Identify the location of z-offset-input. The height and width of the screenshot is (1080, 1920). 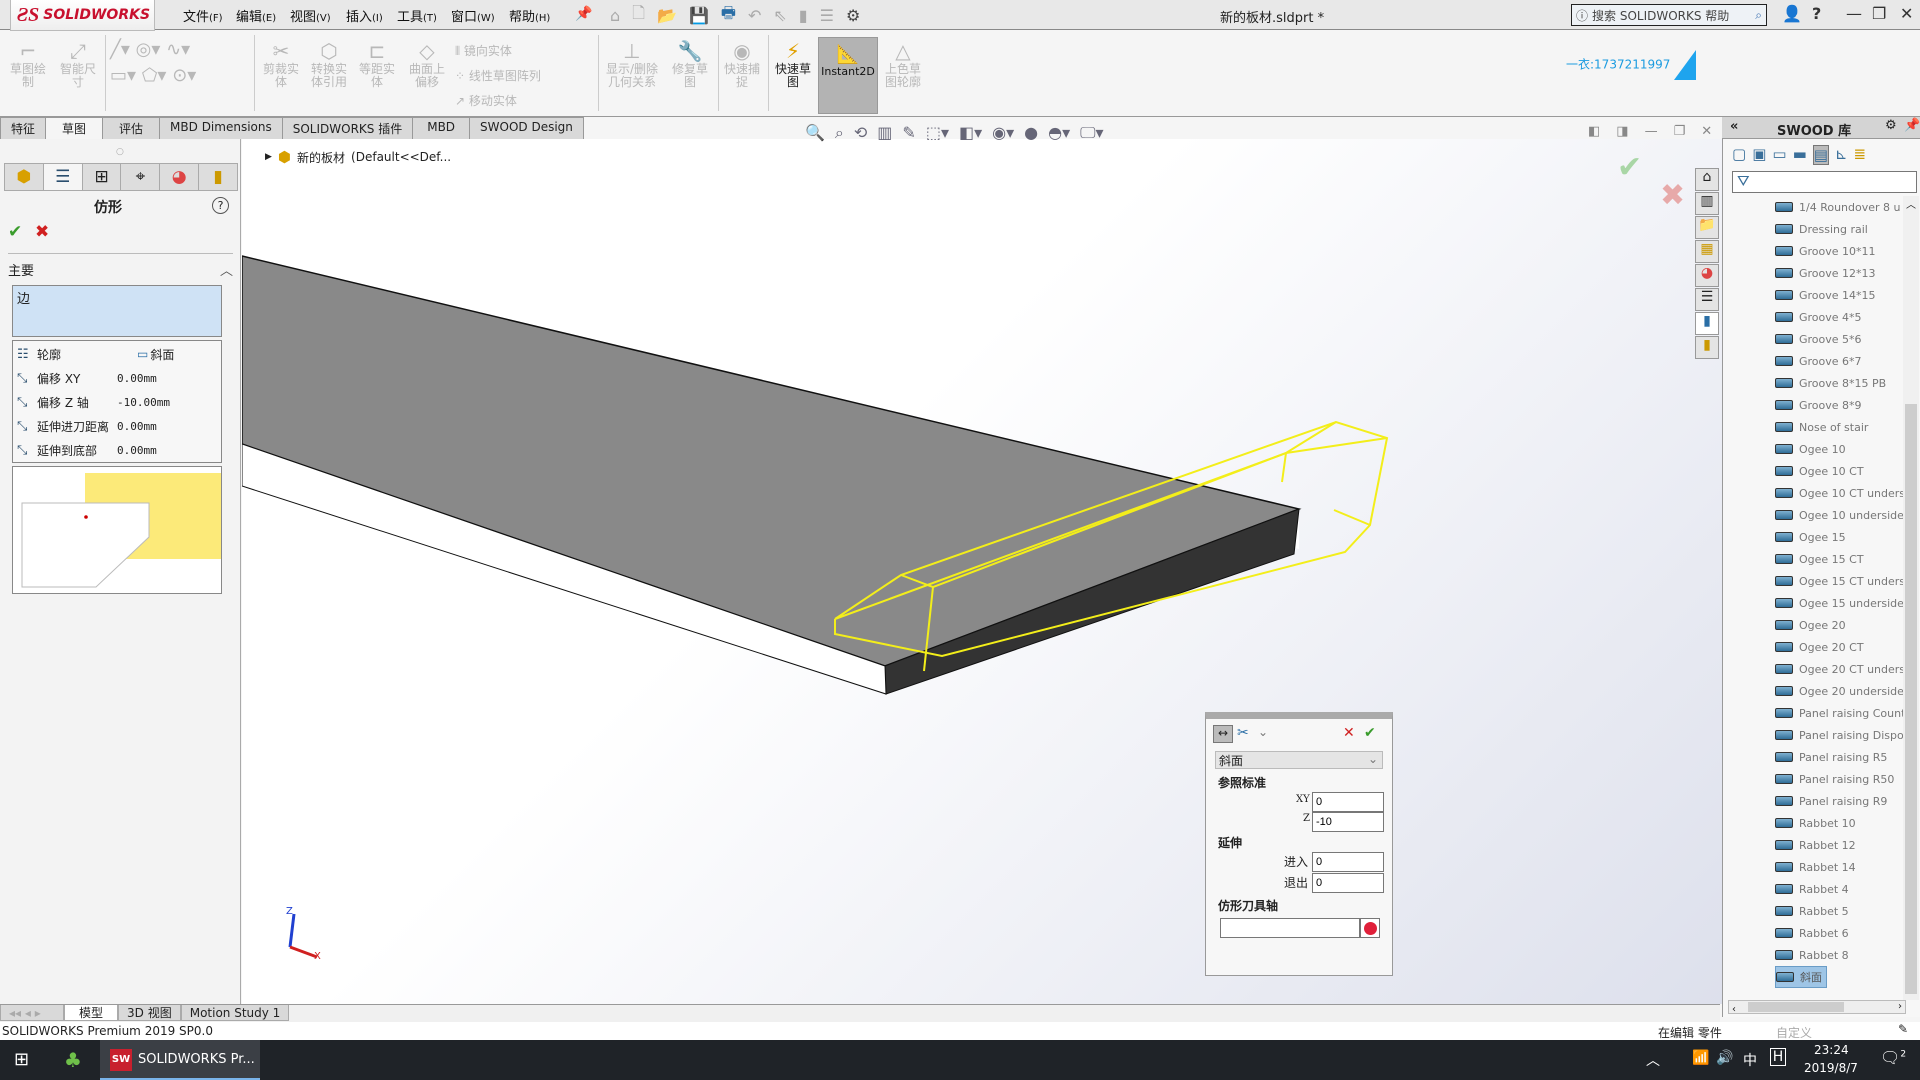
(1348, 822).